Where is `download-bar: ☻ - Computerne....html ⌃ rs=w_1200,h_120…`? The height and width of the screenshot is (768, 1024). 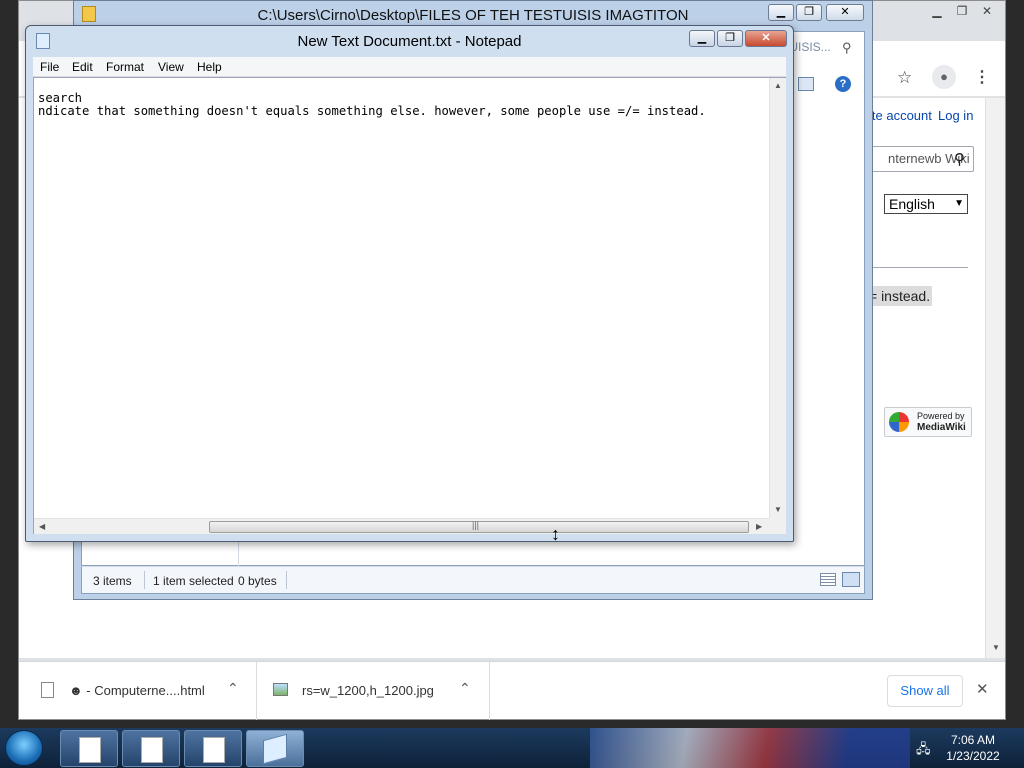
download-bar: ☻ - Computerne....html ⌃ rs=w_1200,h_120… is located at coordinates (512, 690).